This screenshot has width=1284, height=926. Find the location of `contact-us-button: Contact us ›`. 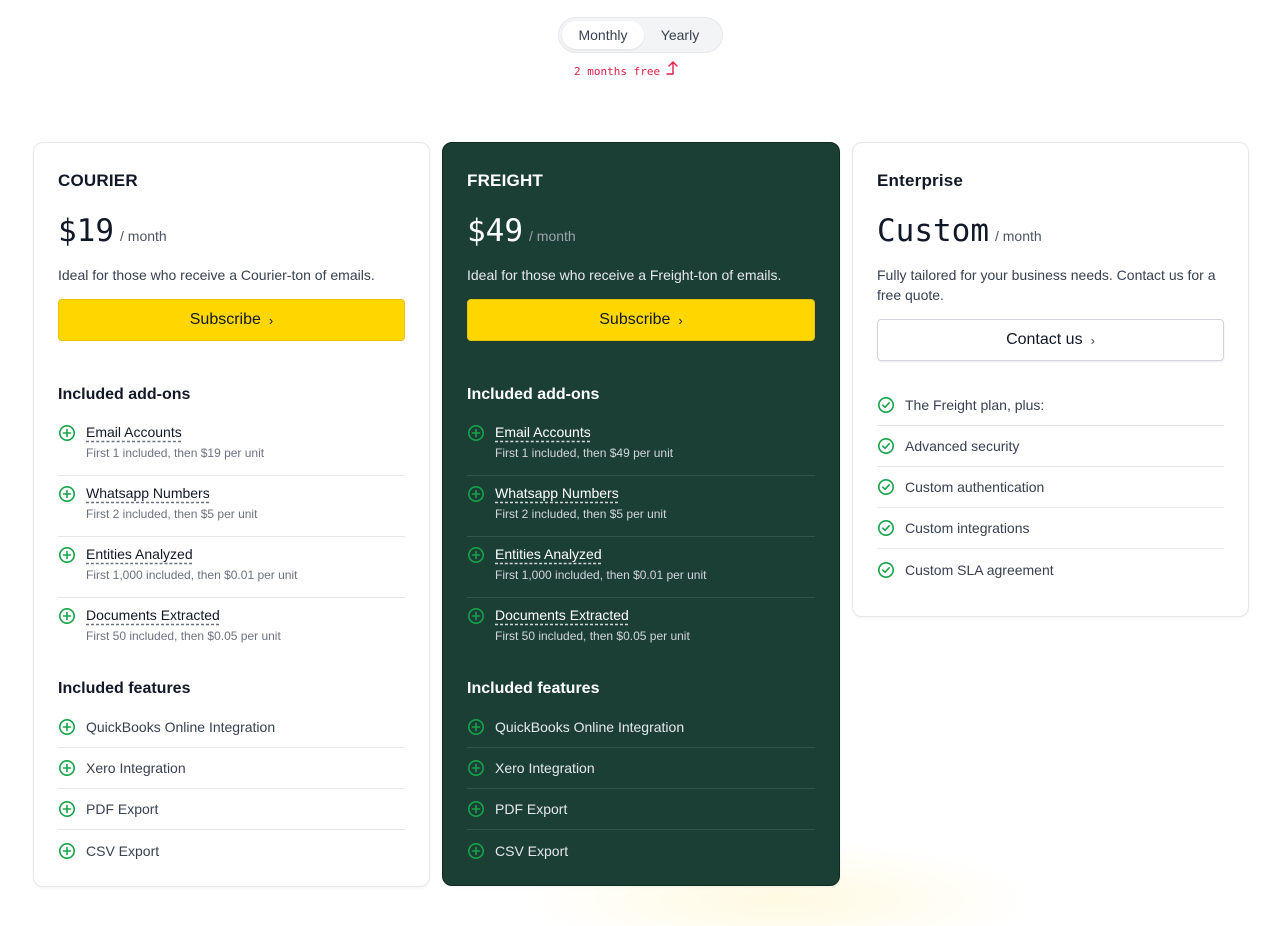

contact-us-button: Contact us › is located at coordinates (1050, 340).